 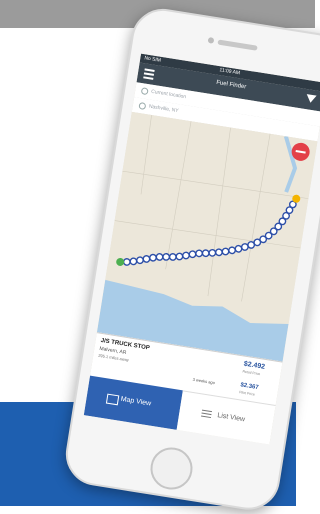 What do you see at coordinates (206, 414) in the screenshot?
I see `list-icon` at bounding box center [206, 414].